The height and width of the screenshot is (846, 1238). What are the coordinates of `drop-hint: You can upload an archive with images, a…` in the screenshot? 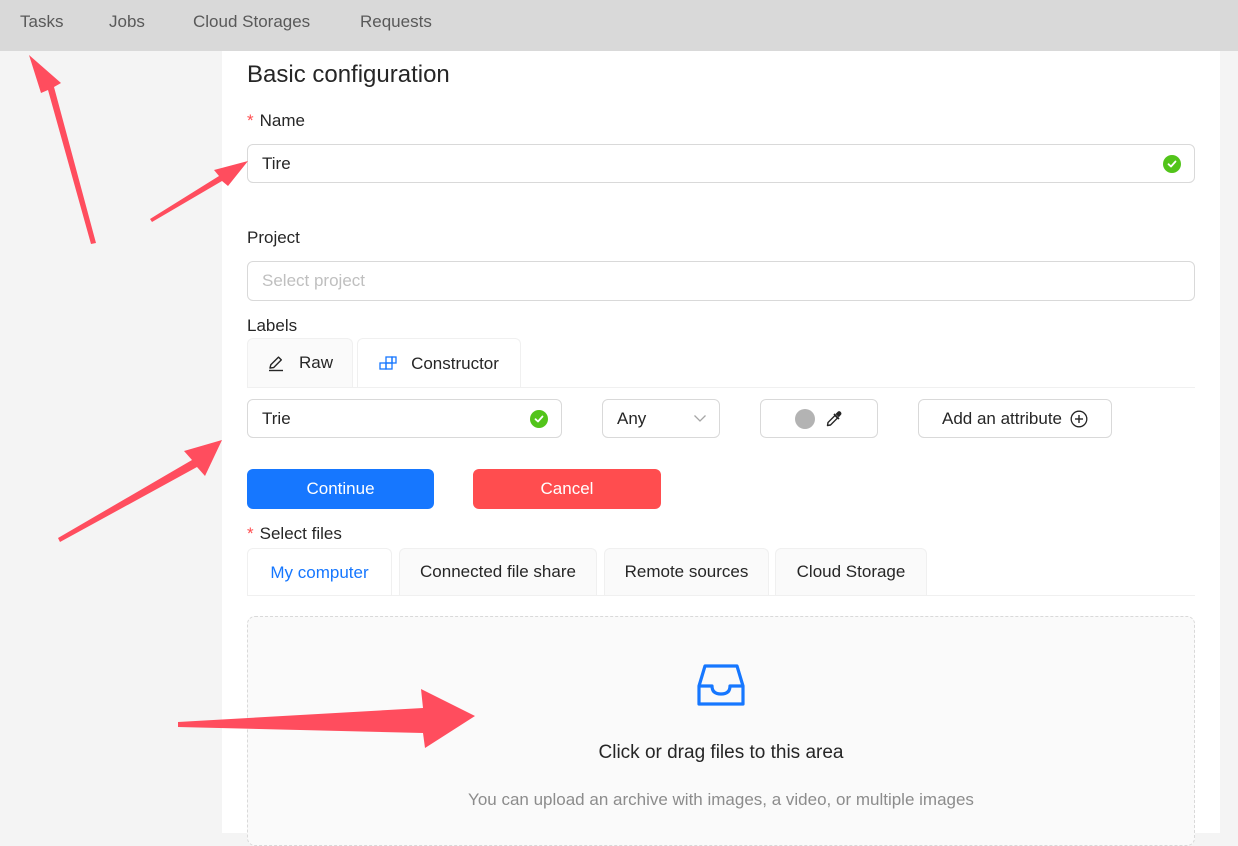 It's located at (721, 799).